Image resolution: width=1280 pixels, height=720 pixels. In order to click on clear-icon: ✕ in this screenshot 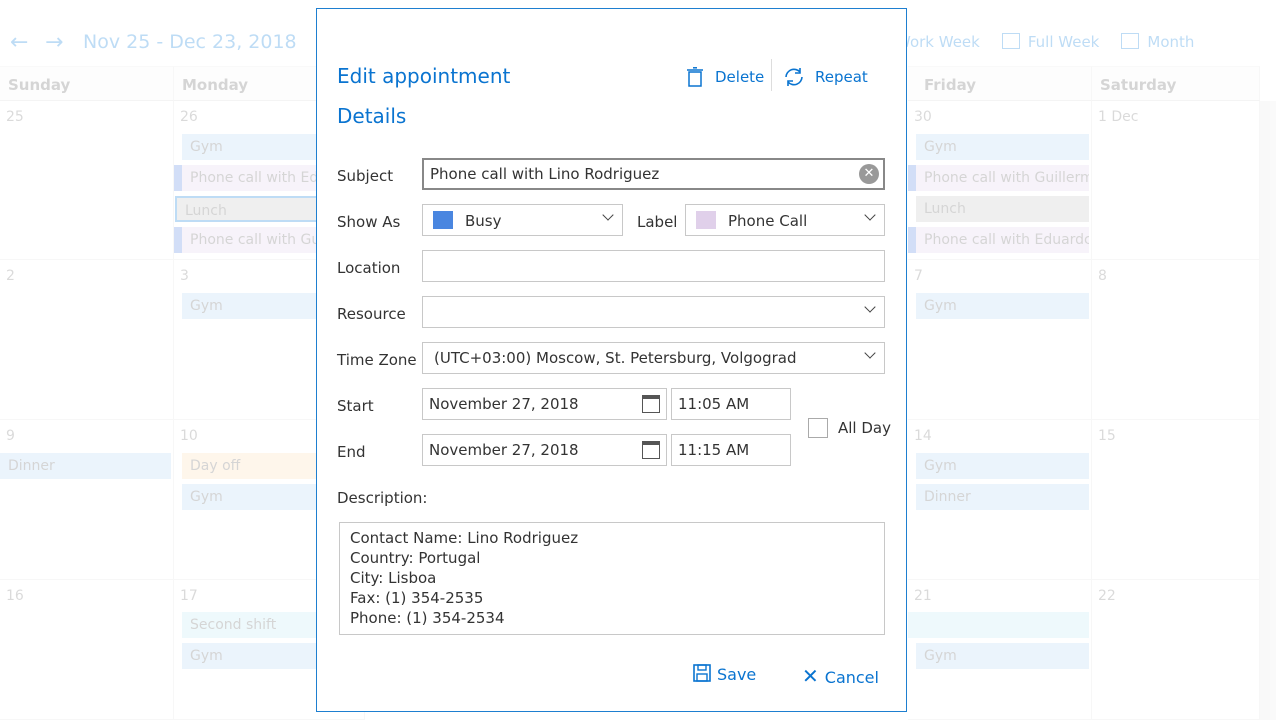, I will do `click(869, 174)`.